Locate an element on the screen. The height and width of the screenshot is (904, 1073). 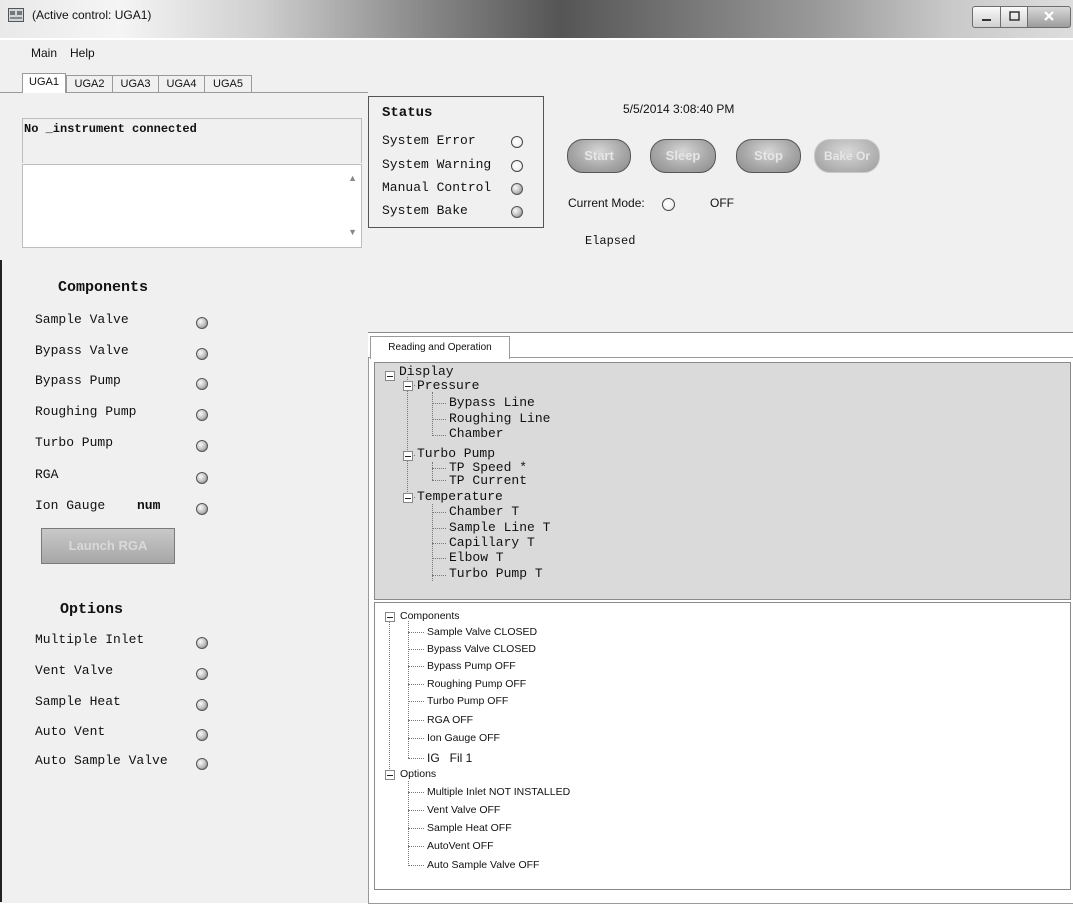
system-bake-indicator-icon is located at coordinates (517, 212).